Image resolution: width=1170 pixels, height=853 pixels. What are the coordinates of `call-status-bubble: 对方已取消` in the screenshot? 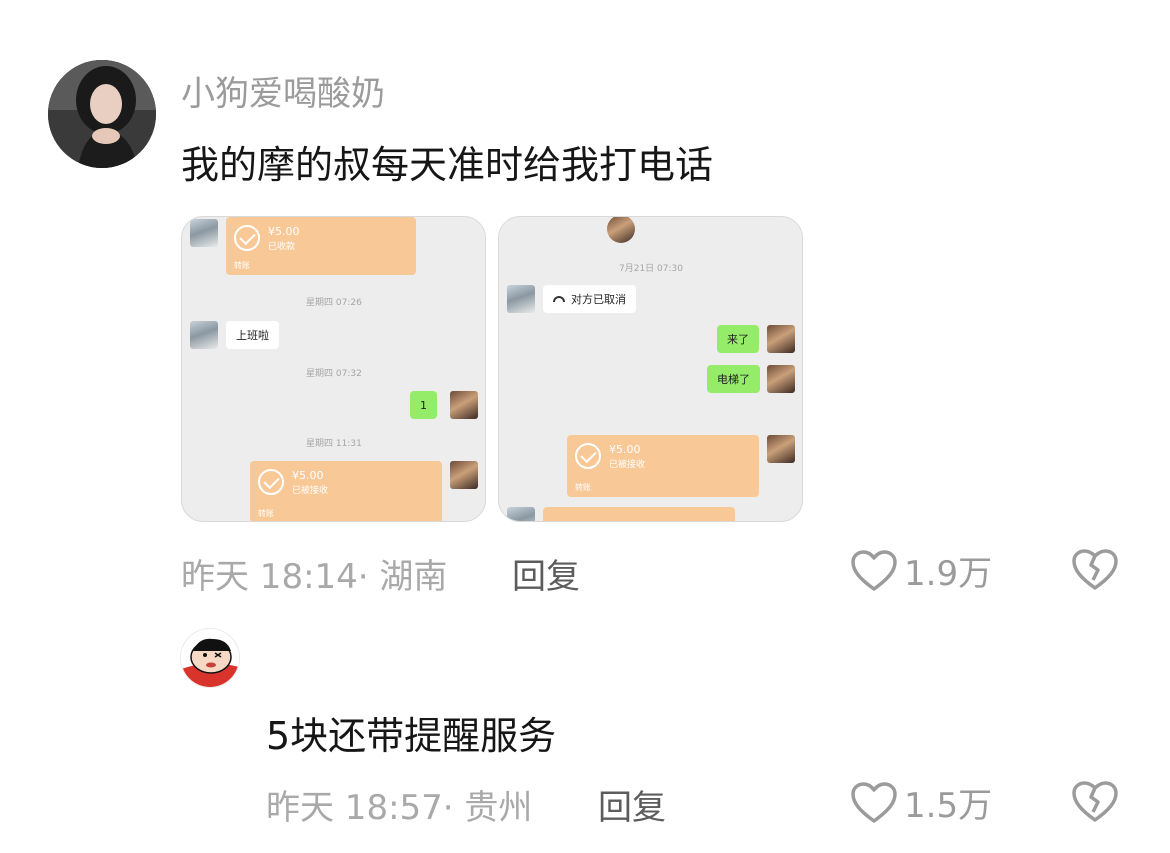 It's located at (589, 299).